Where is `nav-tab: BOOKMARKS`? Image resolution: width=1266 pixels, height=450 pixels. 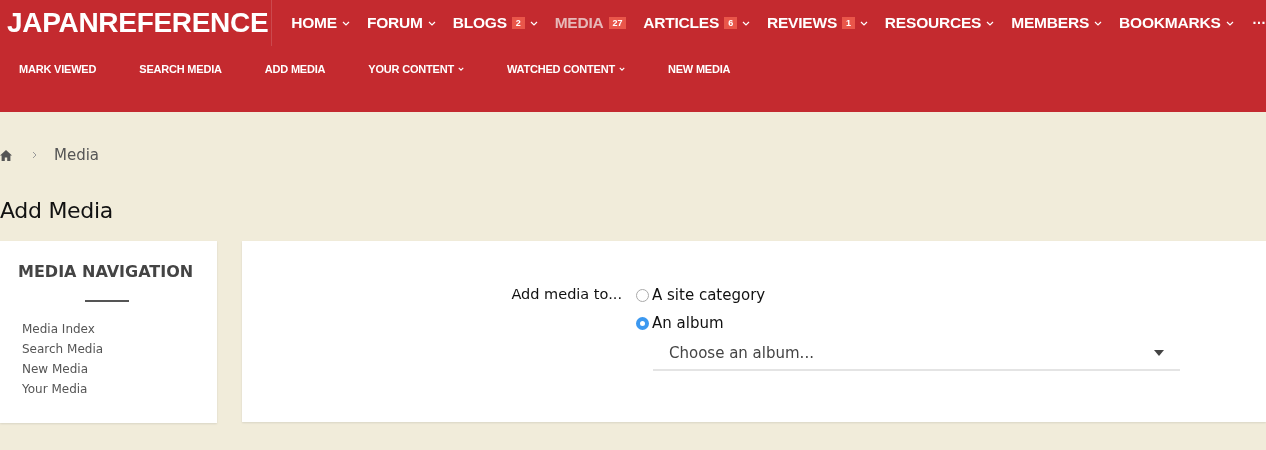 nav-tab: BOOKMARKS is located at coordinates (1176, 23).